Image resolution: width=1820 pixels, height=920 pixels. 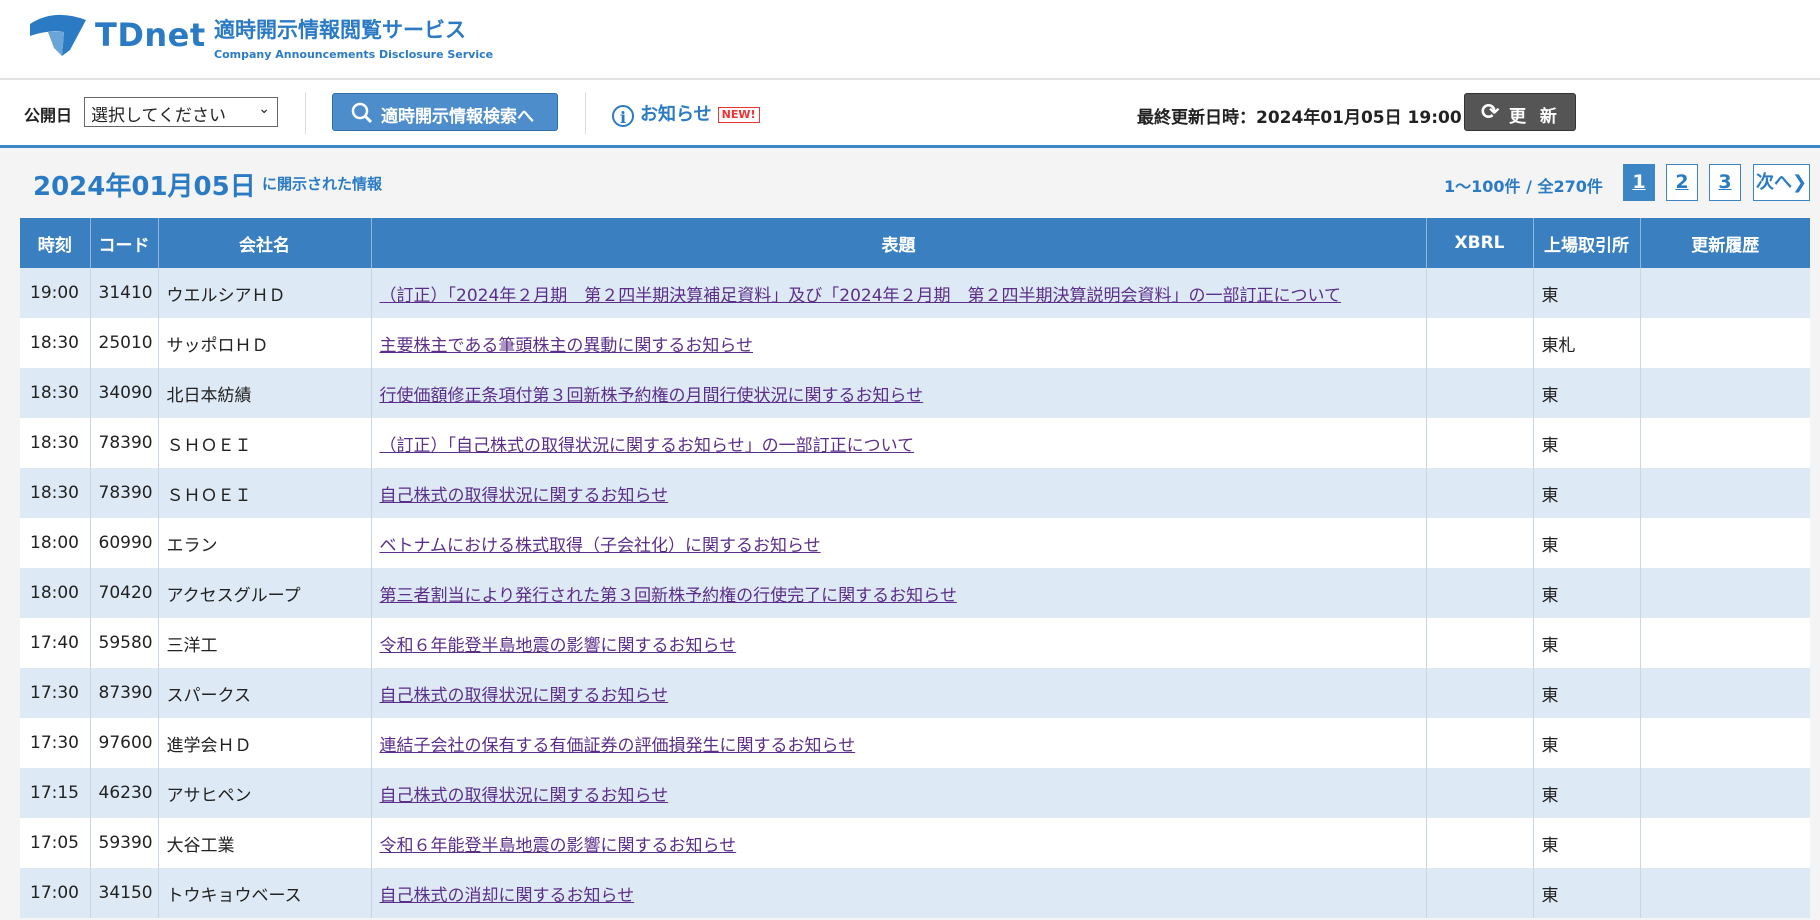 I want to click on cell-company: スパークス, so click(x=265, y=693).